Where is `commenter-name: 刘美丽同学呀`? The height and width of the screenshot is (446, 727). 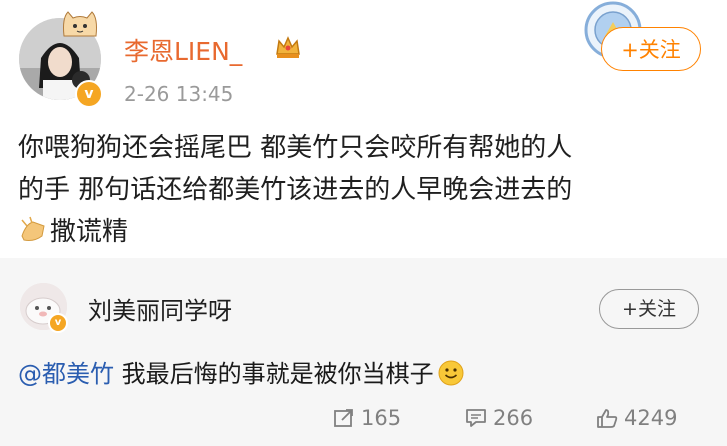 commenter-name: 刘美丽同学呀 is located at coordinates (160, 308).